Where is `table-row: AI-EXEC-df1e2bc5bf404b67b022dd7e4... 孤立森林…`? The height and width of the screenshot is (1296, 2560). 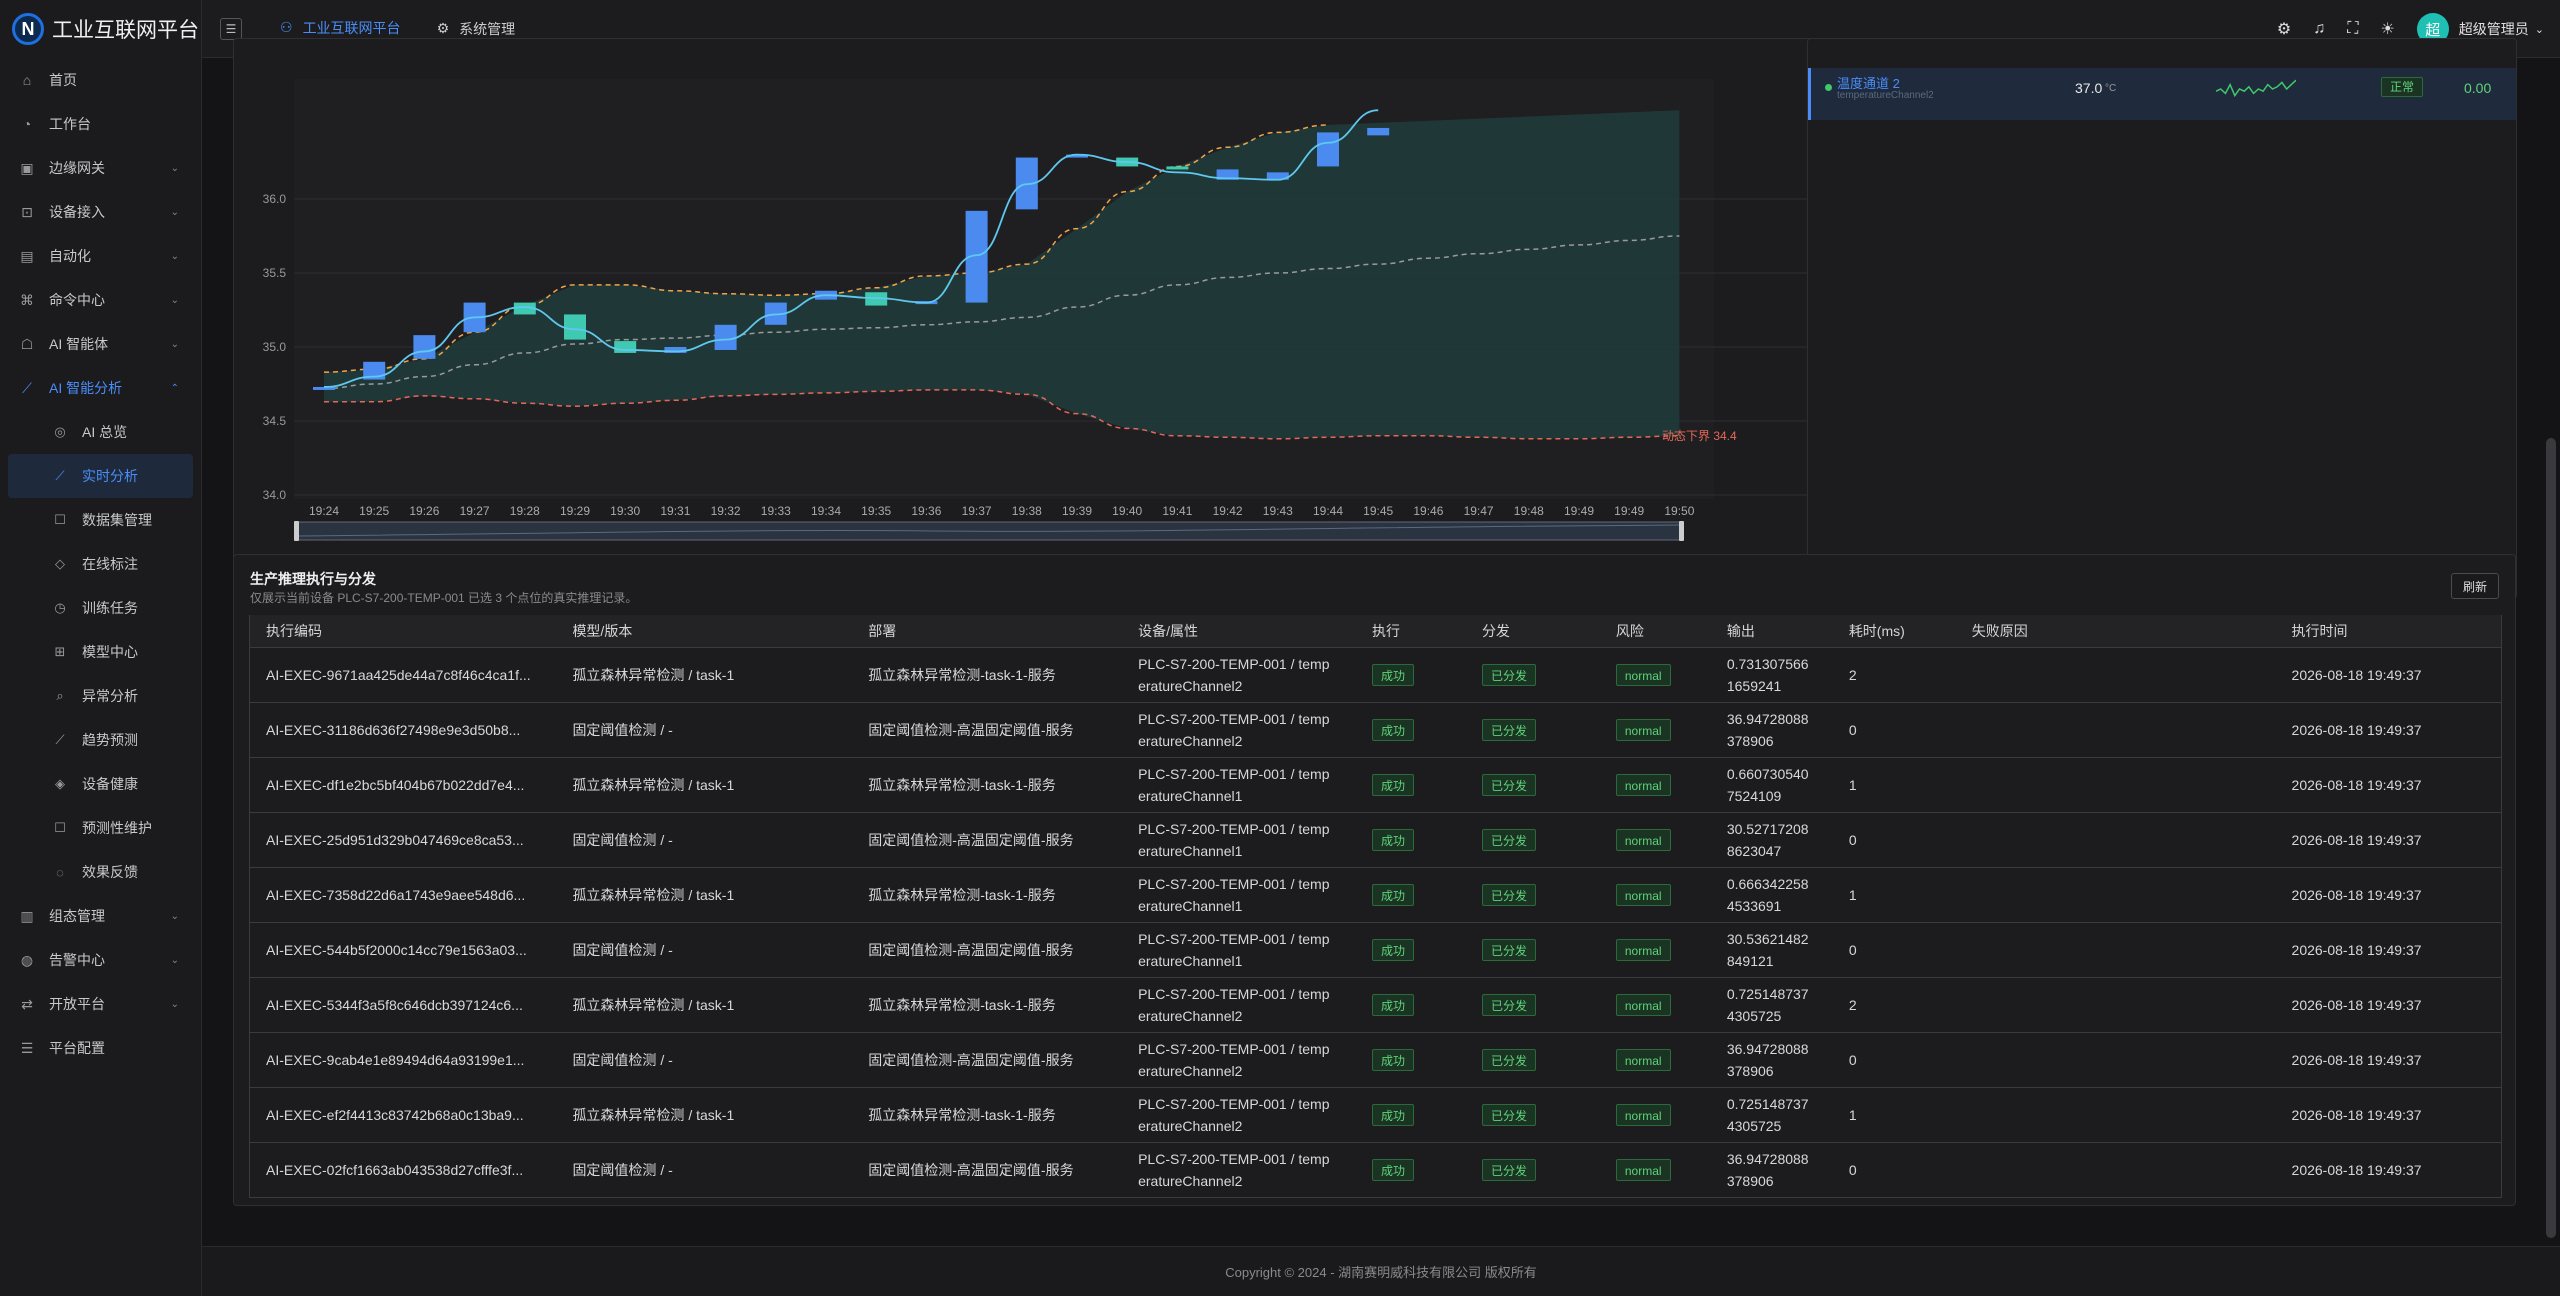
table-row: AI-EXEC-df1e2bc5bf404b67b022dd7e4... 孤立森林… is located at coordinates (1375, 785).